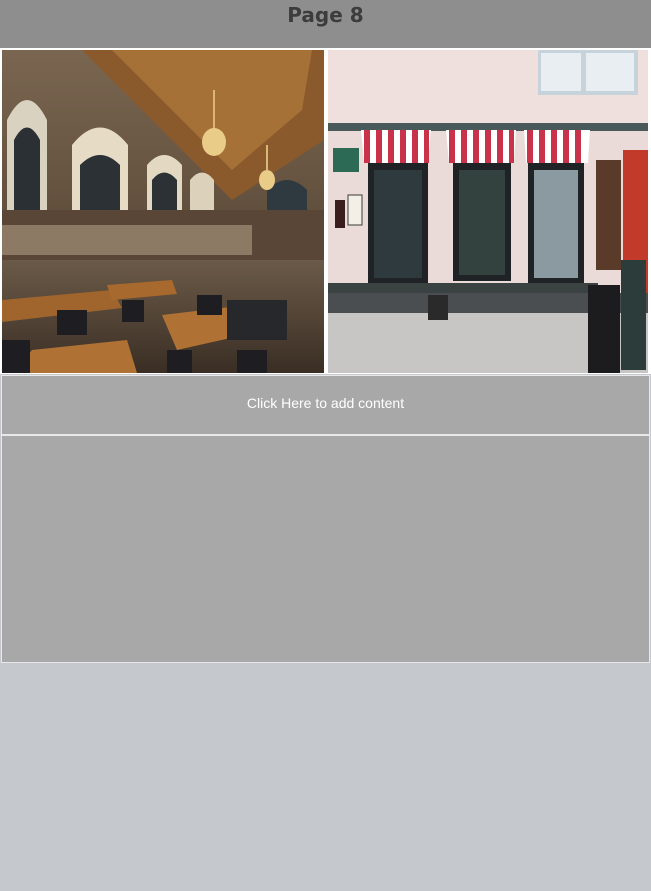 The height and width of the screenshot is (891, 651). I want to click on add-content-button: Click Here to add content, so click(325, 405).